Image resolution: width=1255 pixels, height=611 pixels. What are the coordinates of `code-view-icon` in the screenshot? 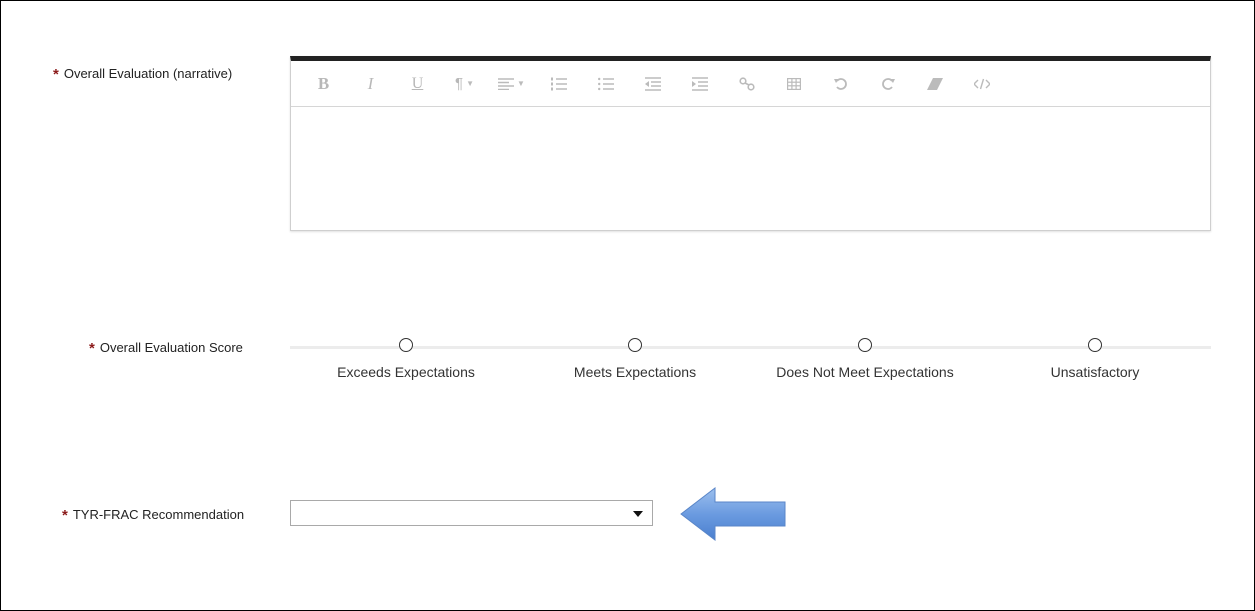 It's located at (981, 84).